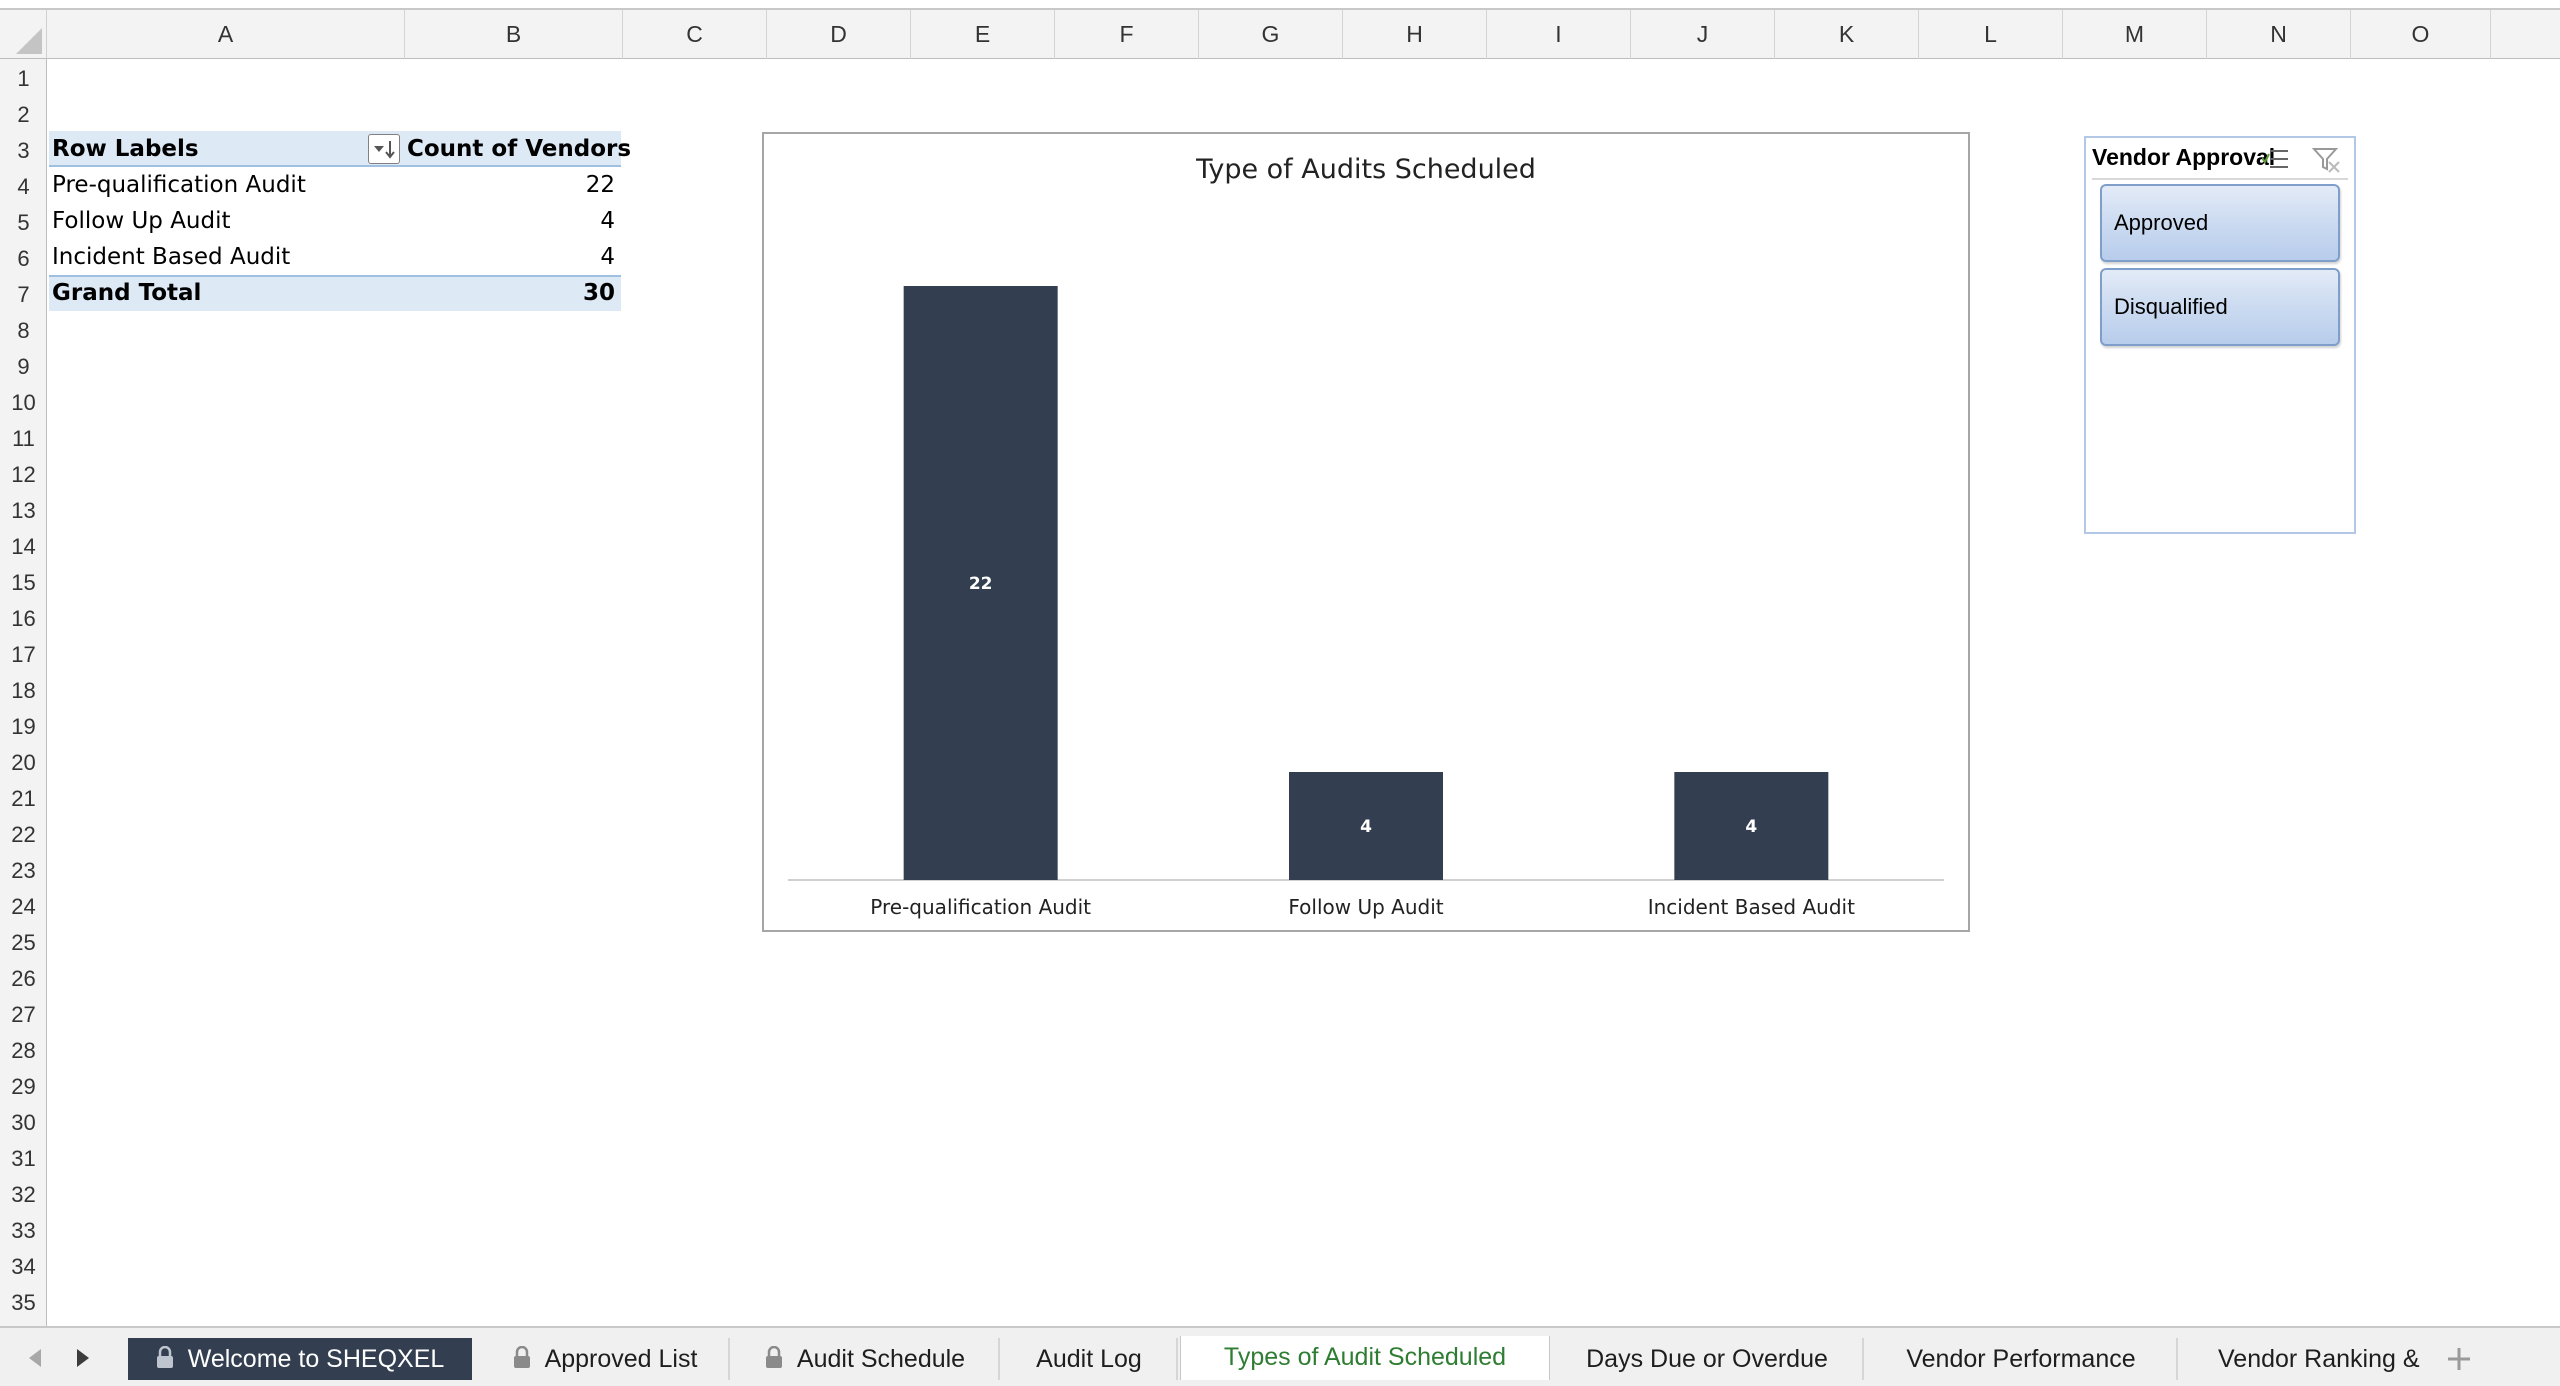  Describe the element at coordinates (2135, 34) in the screenshot. I see `column-header-m: M` at that location.